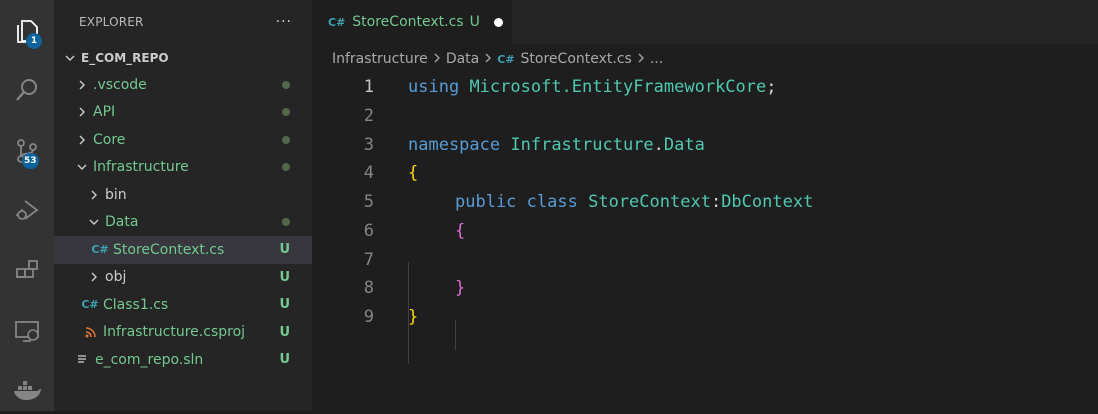  What do you see at coordinates (183, 223) in the screenshot?
I see `tree-item-data: Data` at bounding box center [183, 223].